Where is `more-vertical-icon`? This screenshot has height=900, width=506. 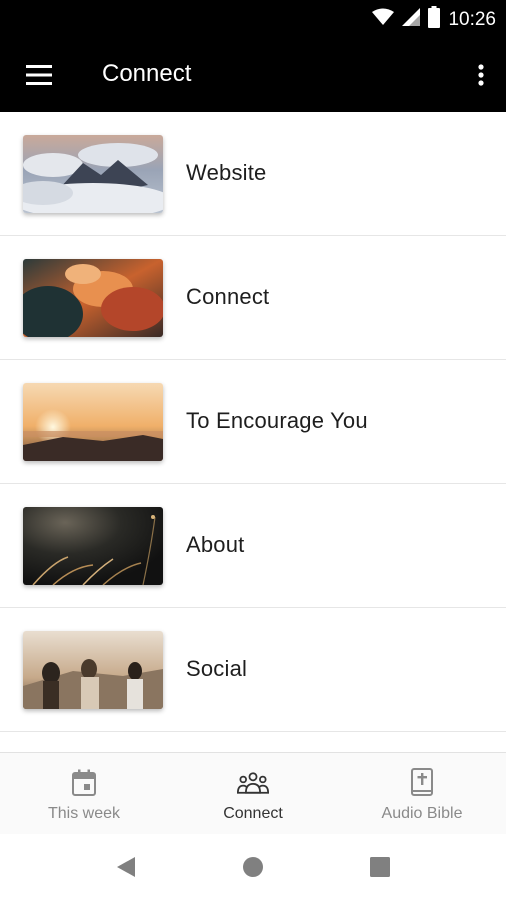
more-vertical-icon is located at coordinates (481, 75).